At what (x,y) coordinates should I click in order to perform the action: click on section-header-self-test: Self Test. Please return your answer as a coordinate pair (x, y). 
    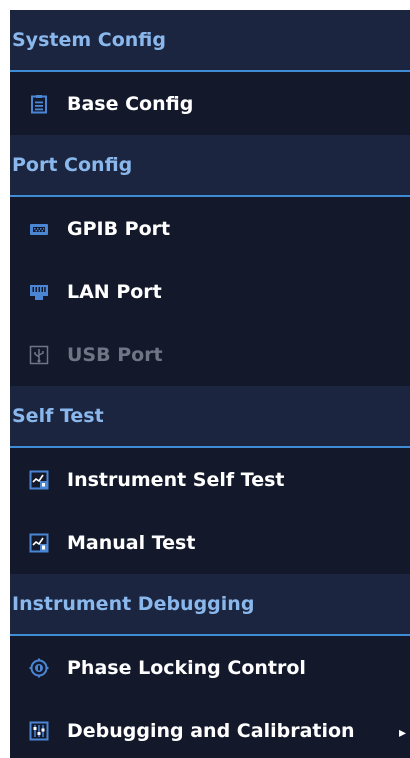
    Looking at the image, I should click on (210, 417).